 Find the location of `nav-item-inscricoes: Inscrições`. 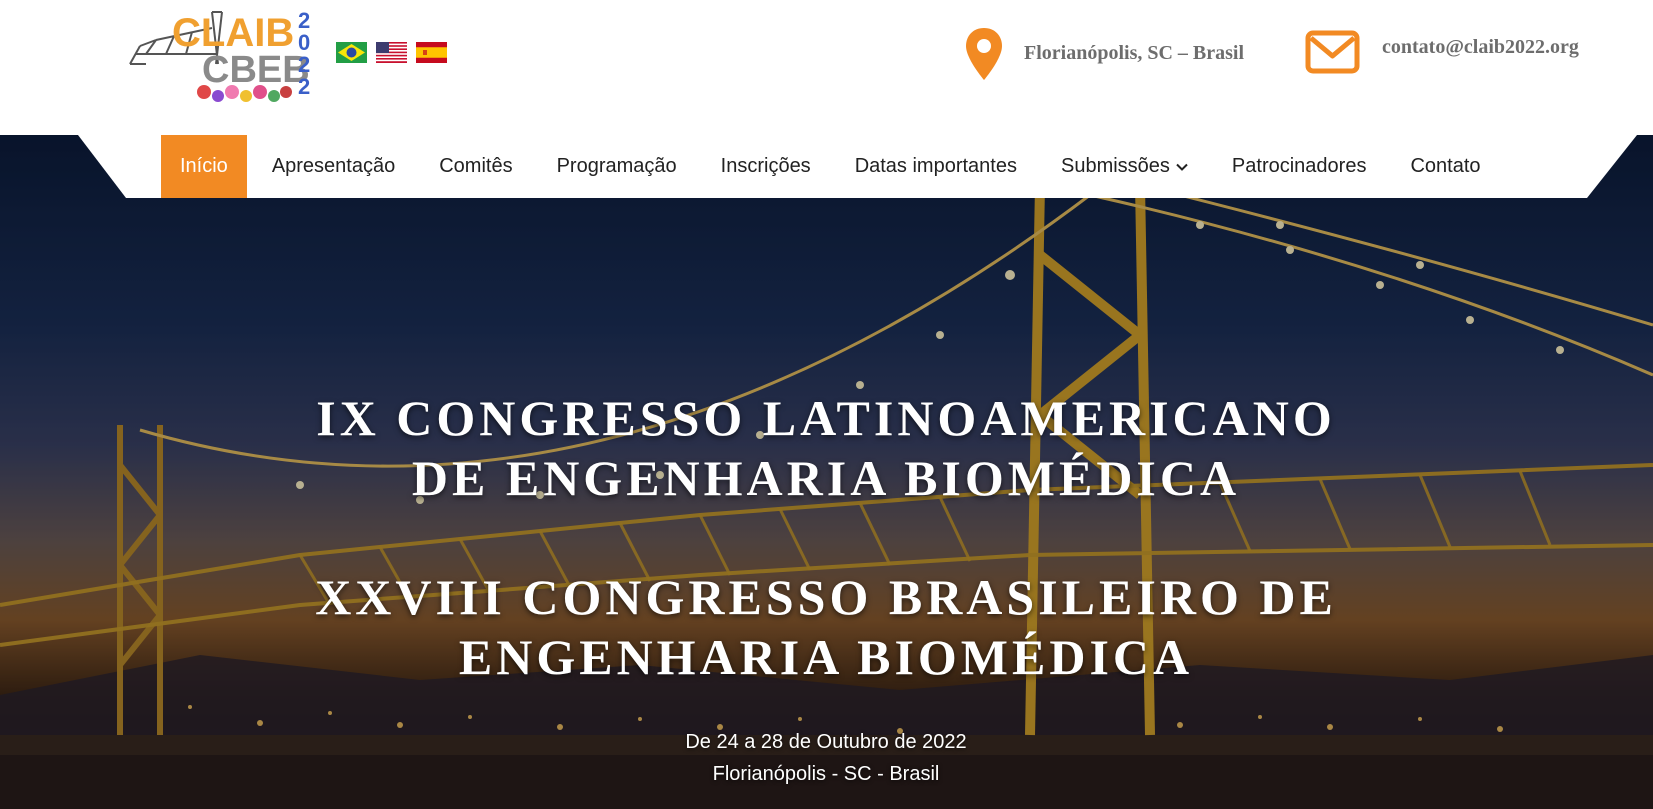

nav-item-inscricoes: Inscrições is located at coordinates (766, 166).